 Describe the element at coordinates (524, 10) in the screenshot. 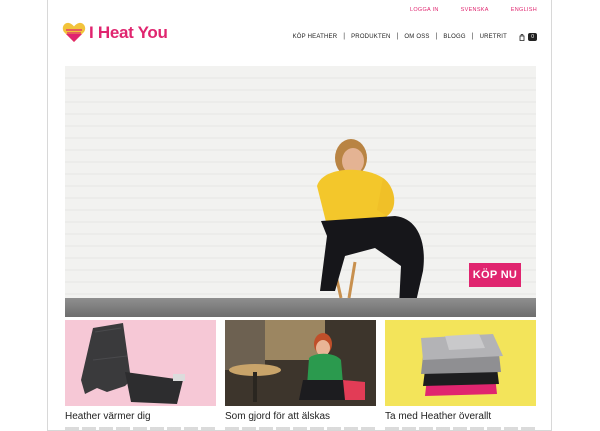

I see `language-english-link: ENGLISH` at that location.